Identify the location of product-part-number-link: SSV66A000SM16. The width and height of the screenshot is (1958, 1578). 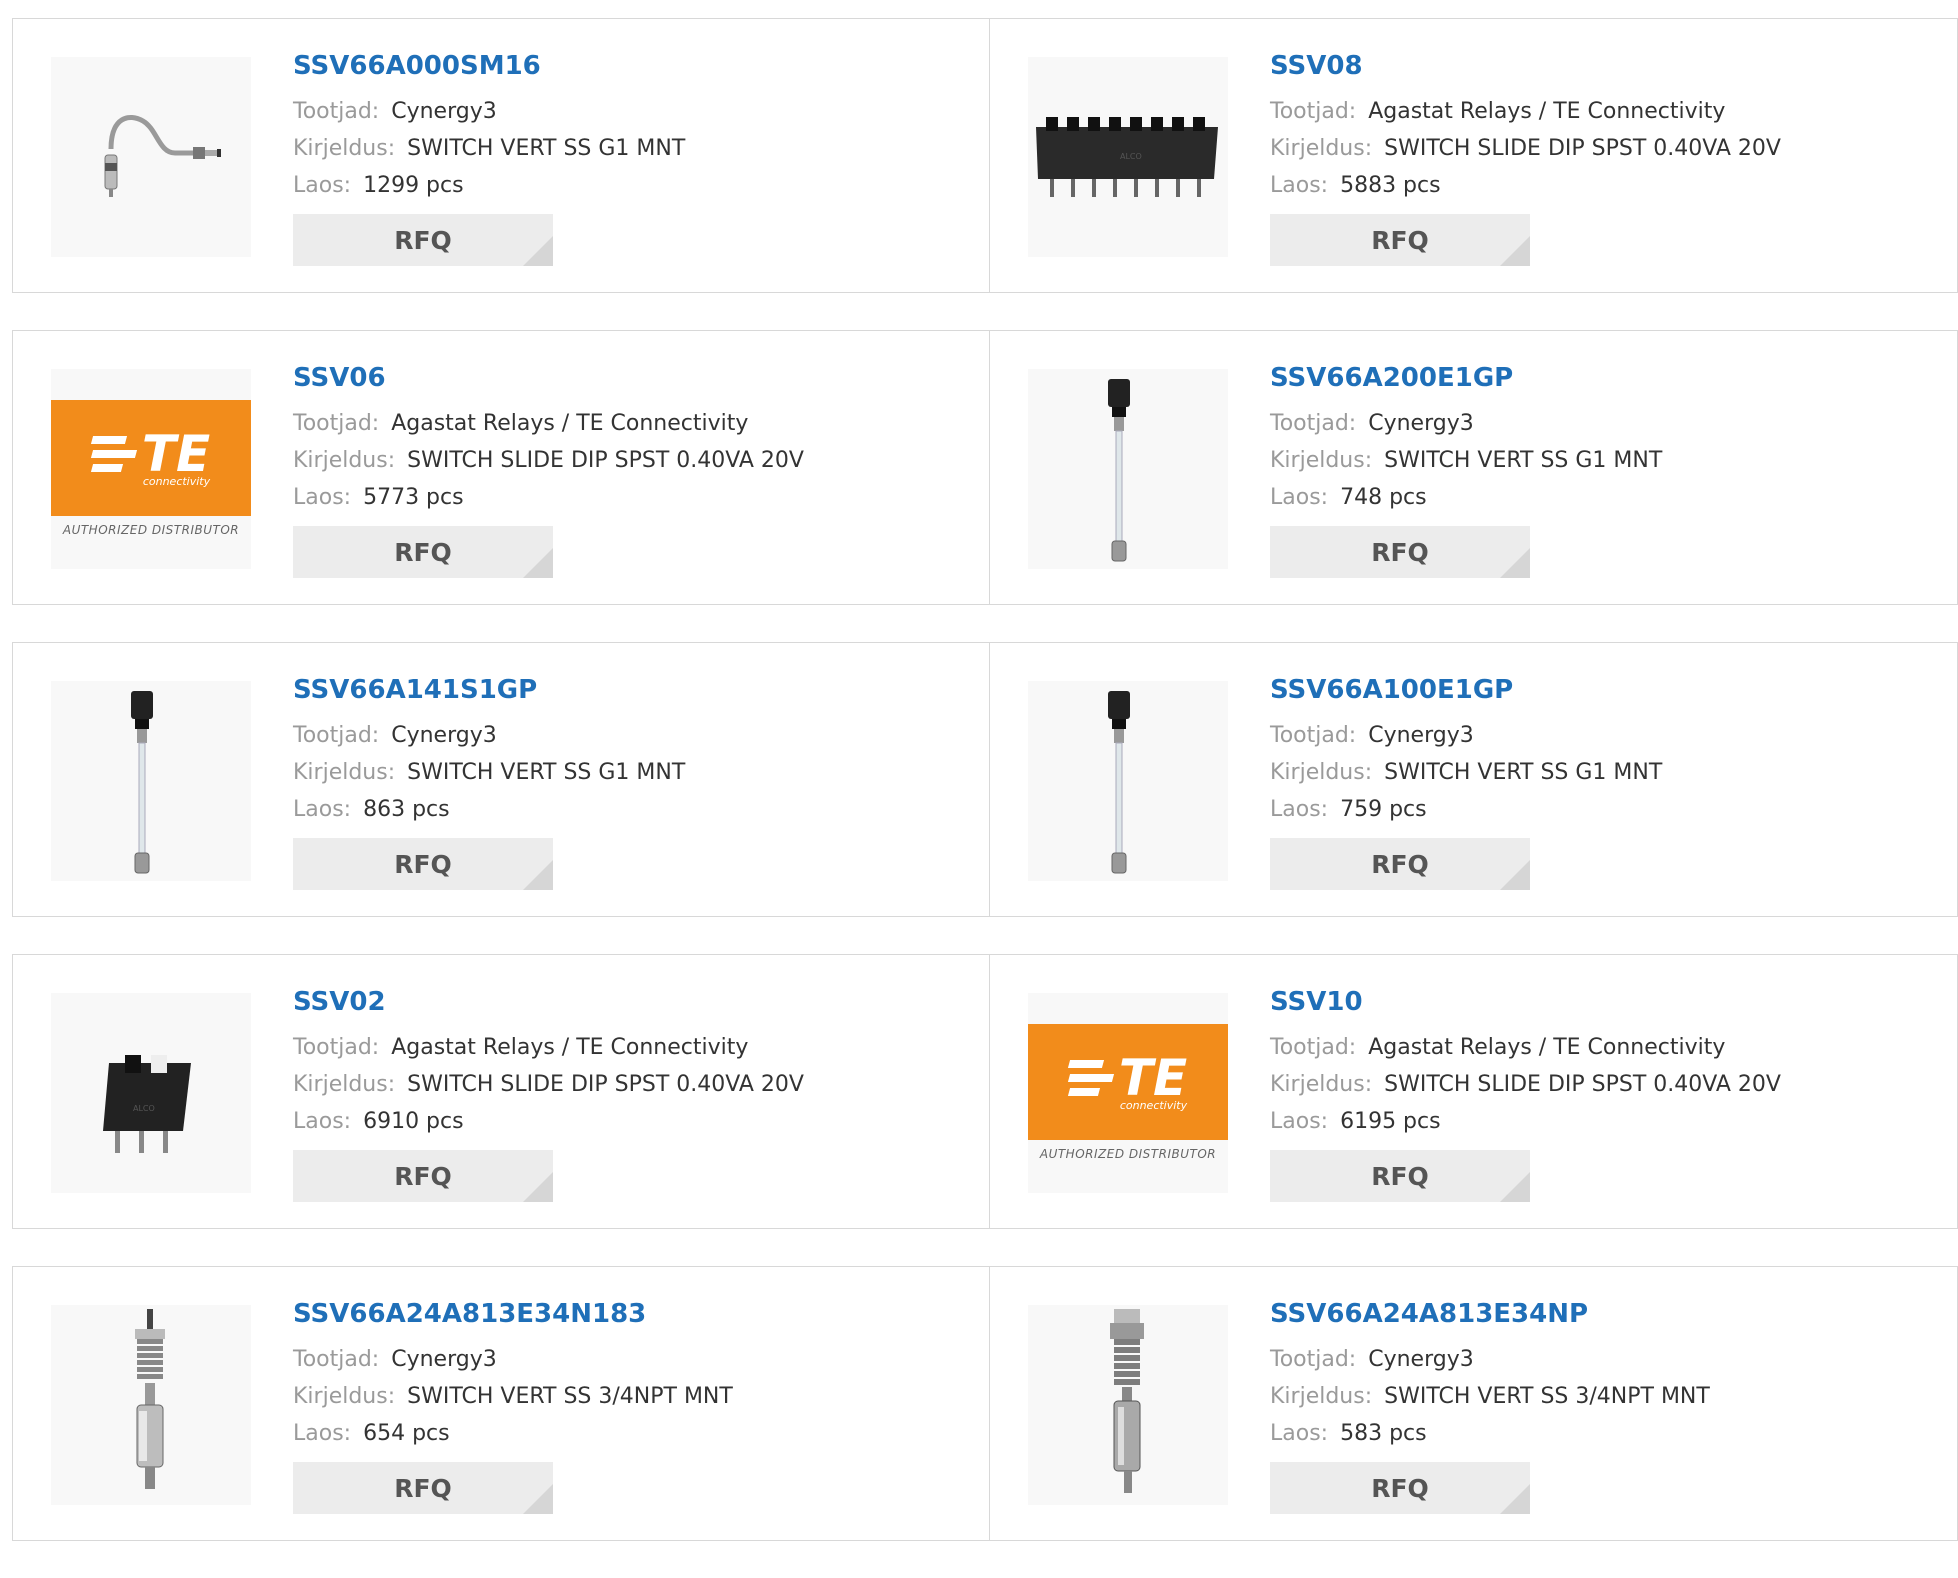
(489, 66).